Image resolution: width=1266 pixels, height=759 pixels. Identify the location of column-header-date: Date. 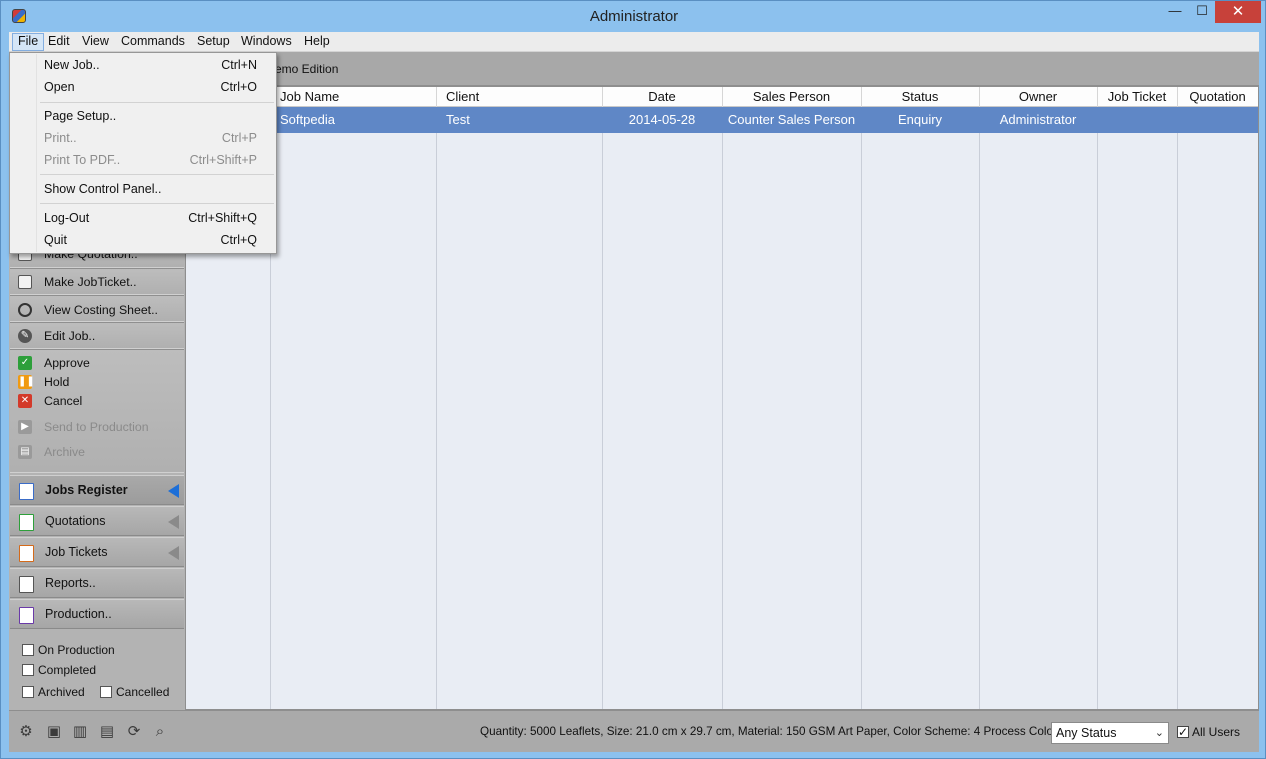
(662, 96).